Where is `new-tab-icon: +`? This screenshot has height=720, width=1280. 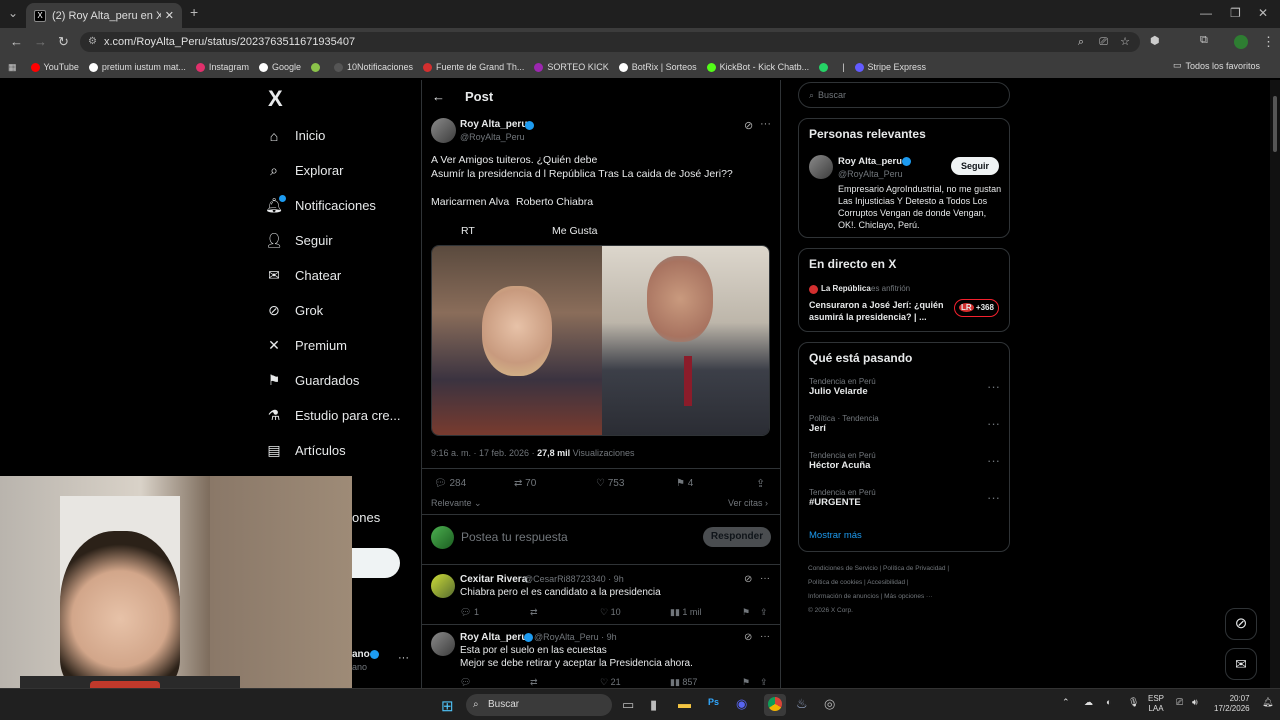
new-tab-icon: + is located at coordinates (194, 12).